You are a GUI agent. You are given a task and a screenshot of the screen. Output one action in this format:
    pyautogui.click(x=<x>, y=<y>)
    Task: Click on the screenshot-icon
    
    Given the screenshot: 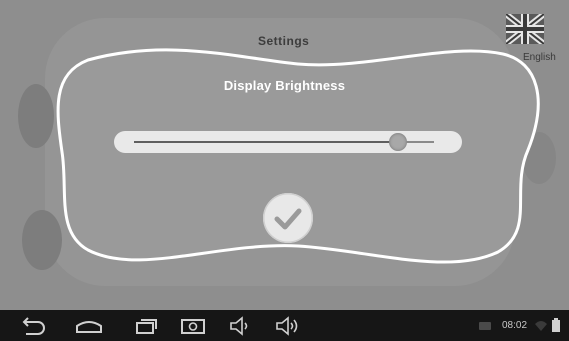 What is the action you would take?
    pyautogui.click(x=193, y=326)
    